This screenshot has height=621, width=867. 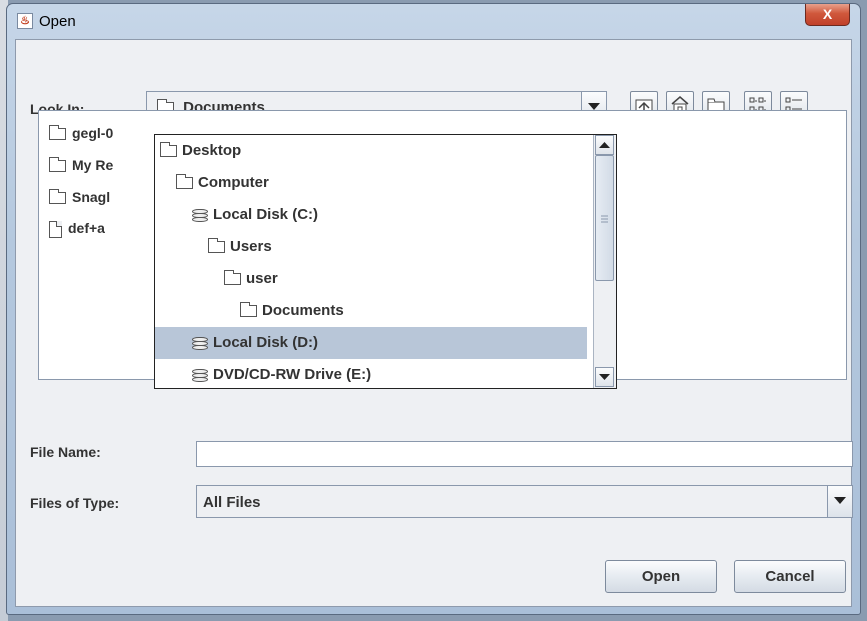 I want to click on dropdown-item-label: user, so click(x=262, y=278).